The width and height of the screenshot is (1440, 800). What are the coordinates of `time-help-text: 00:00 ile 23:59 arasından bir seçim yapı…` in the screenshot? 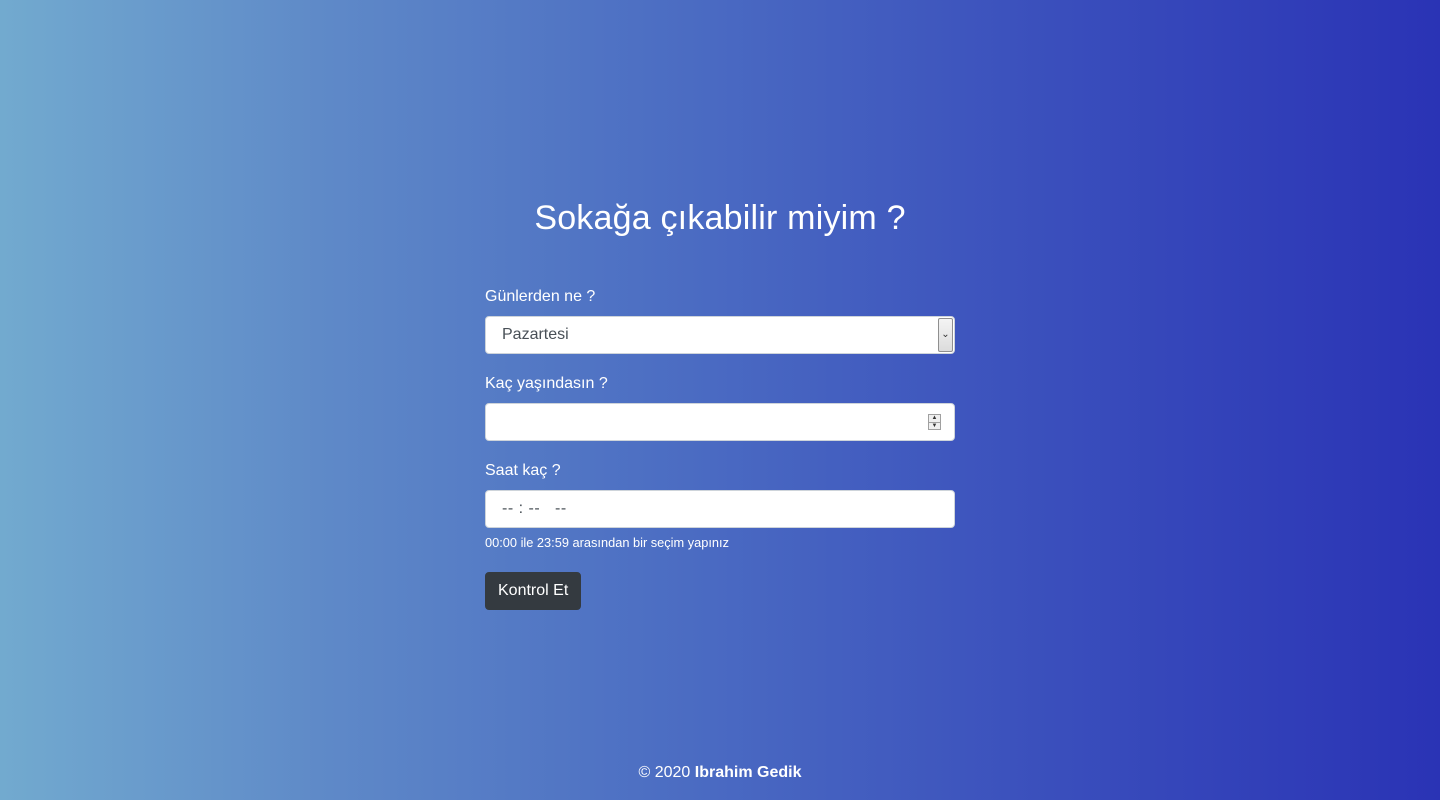 It's located at (607, 542).